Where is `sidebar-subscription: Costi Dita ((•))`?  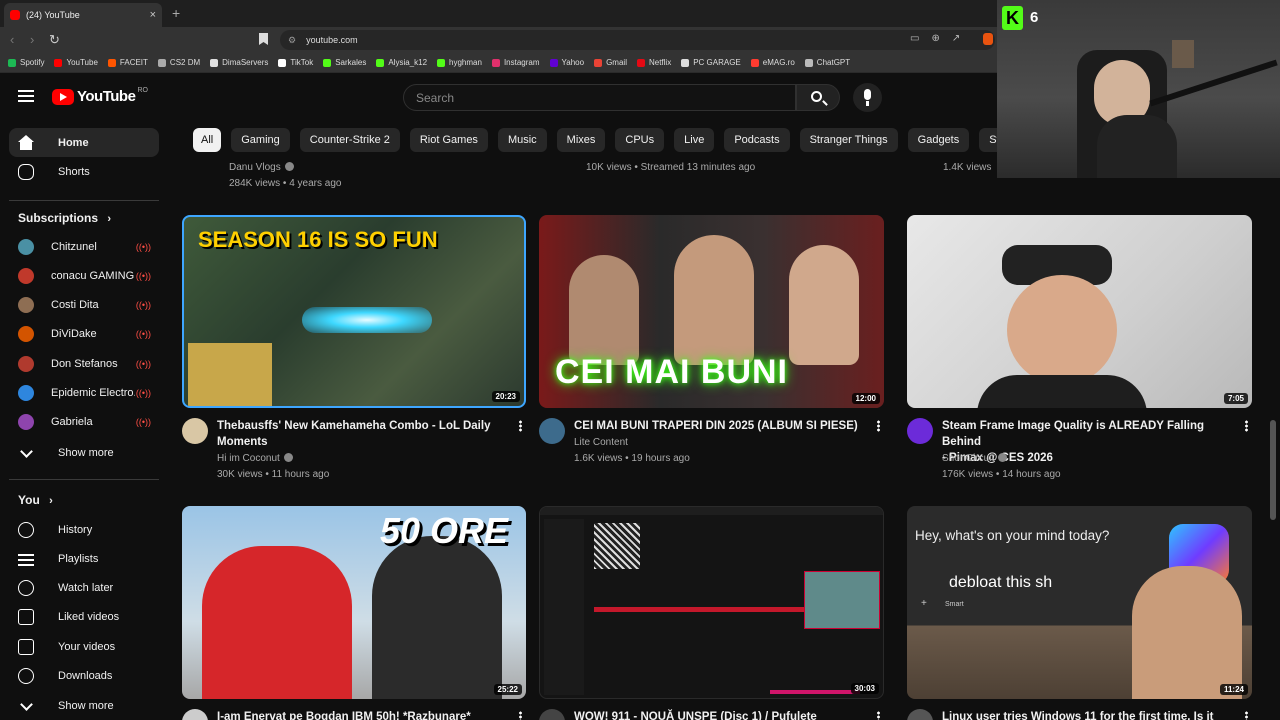 sidebar-subscription: Costi Dita ((•)) is located at coordinates (84, 305).